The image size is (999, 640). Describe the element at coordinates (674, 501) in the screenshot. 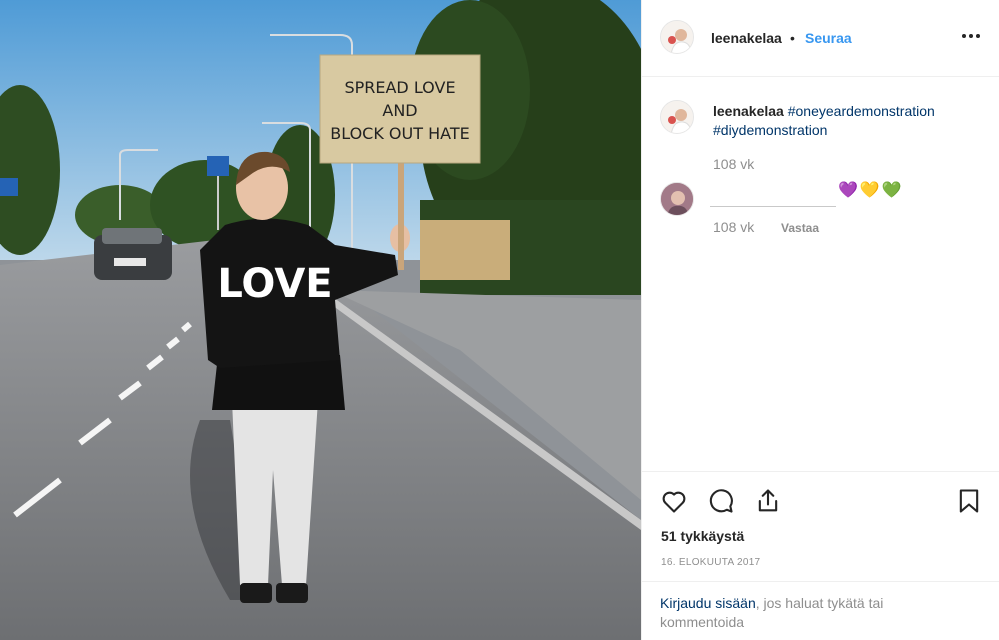

I see `heart-icon` at that location.